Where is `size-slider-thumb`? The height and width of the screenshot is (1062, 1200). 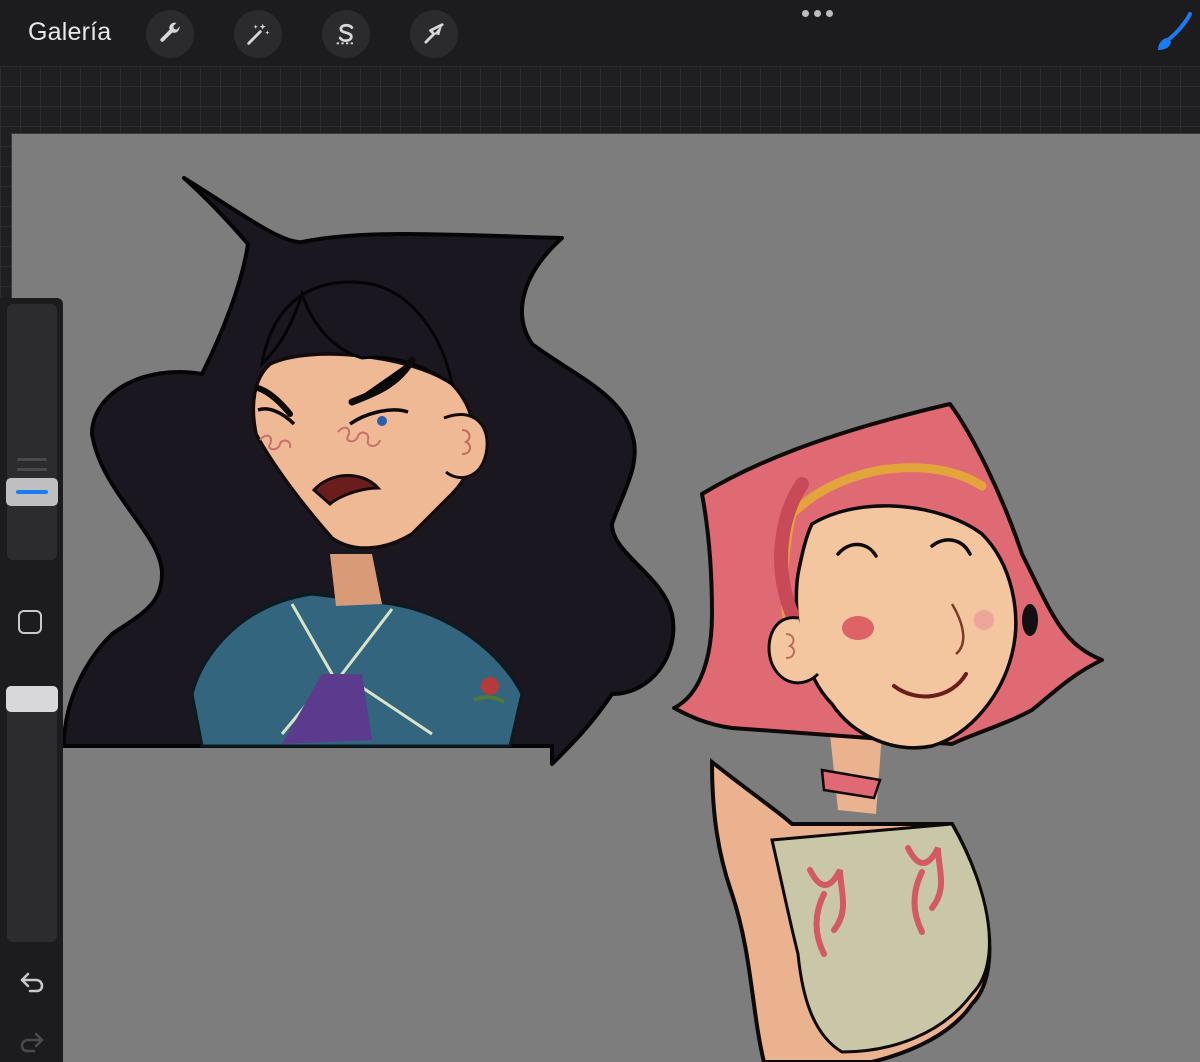 size-slider-thumb is located at coordinates (32, 492).